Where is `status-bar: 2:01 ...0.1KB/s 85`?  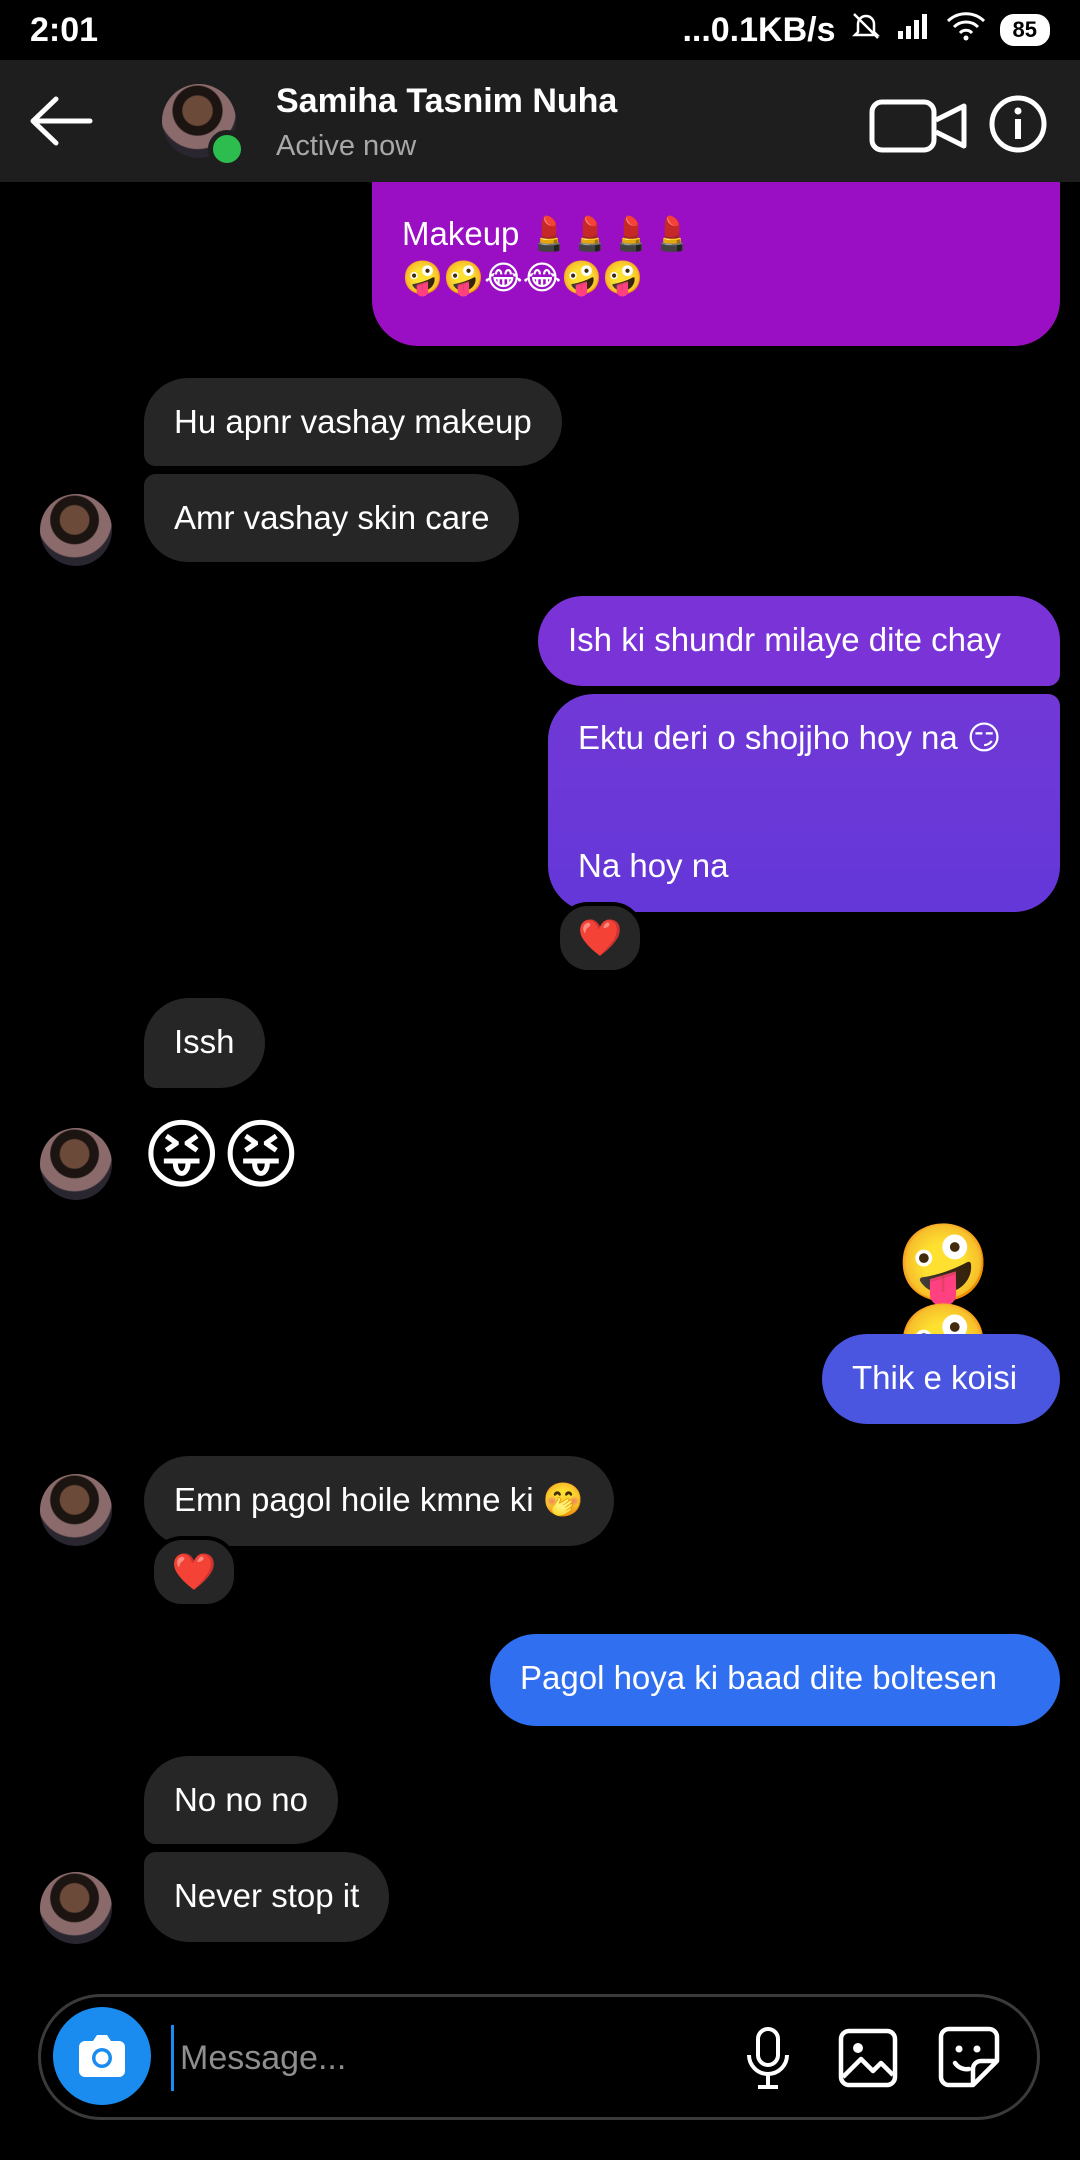
status-bar: 2:01 ...0.1KB/s 85 is located at coordinates (540, 30).